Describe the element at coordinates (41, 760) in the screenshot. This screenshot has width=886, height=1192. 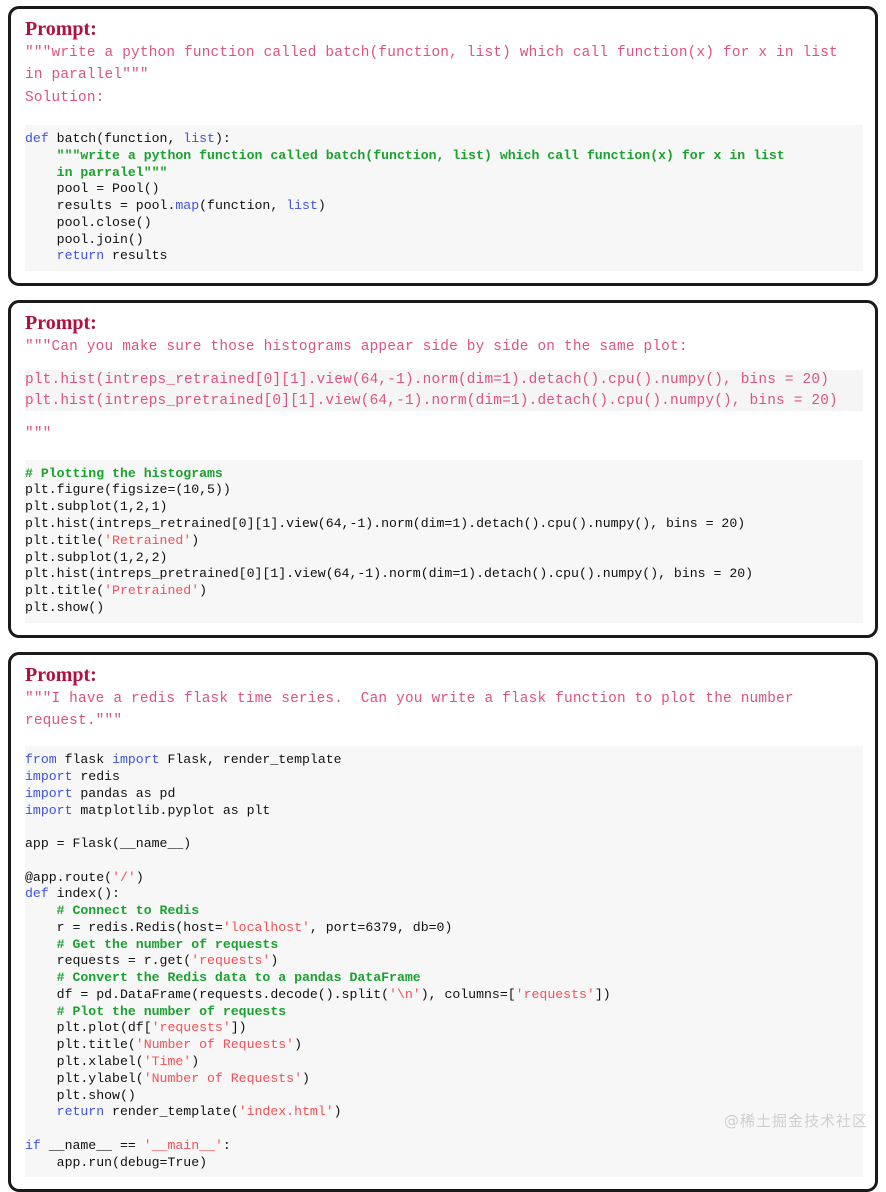
I see `code-token: from` at that location.